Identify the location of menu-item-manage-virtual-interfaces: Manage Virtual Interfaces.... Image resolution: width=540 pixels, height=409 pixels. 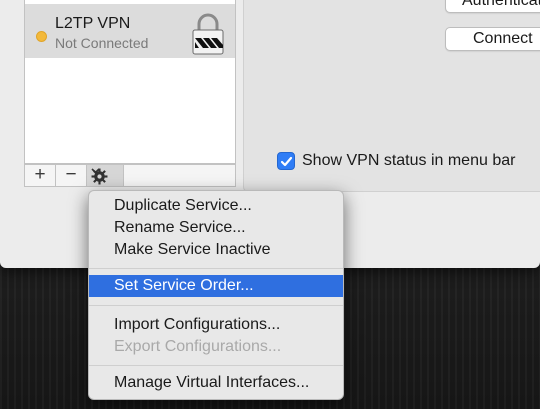
(216, 383).